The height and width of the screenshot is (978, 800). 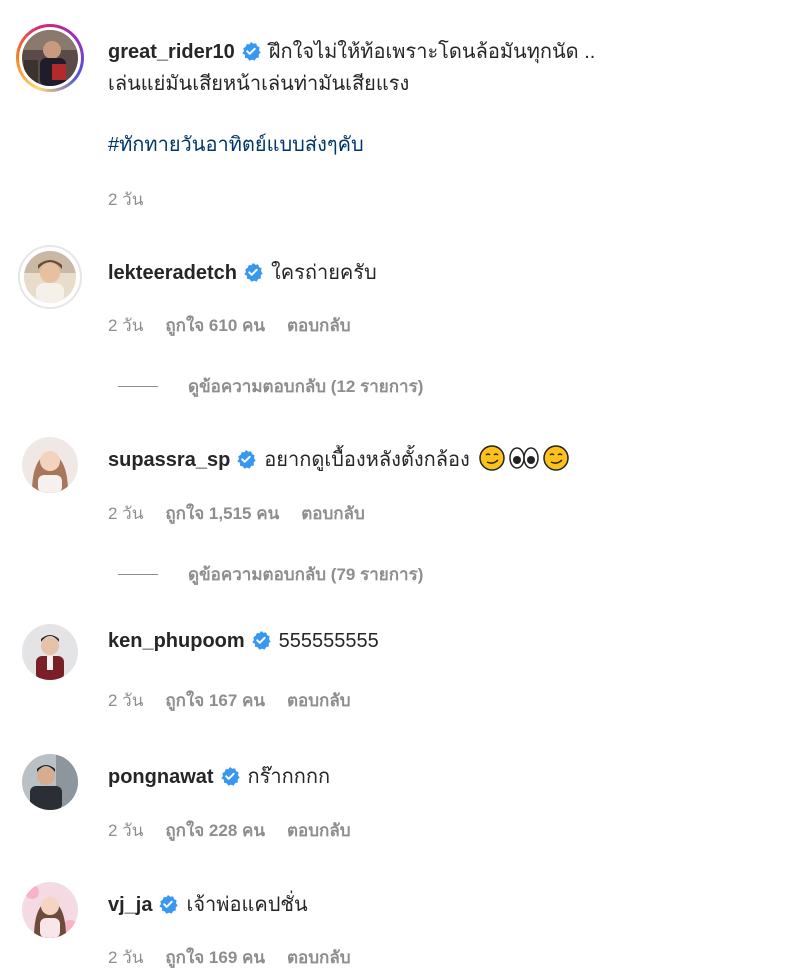 I want to click on likes-count: ถูกใจ 169 คน, so click(x=215, y=957).